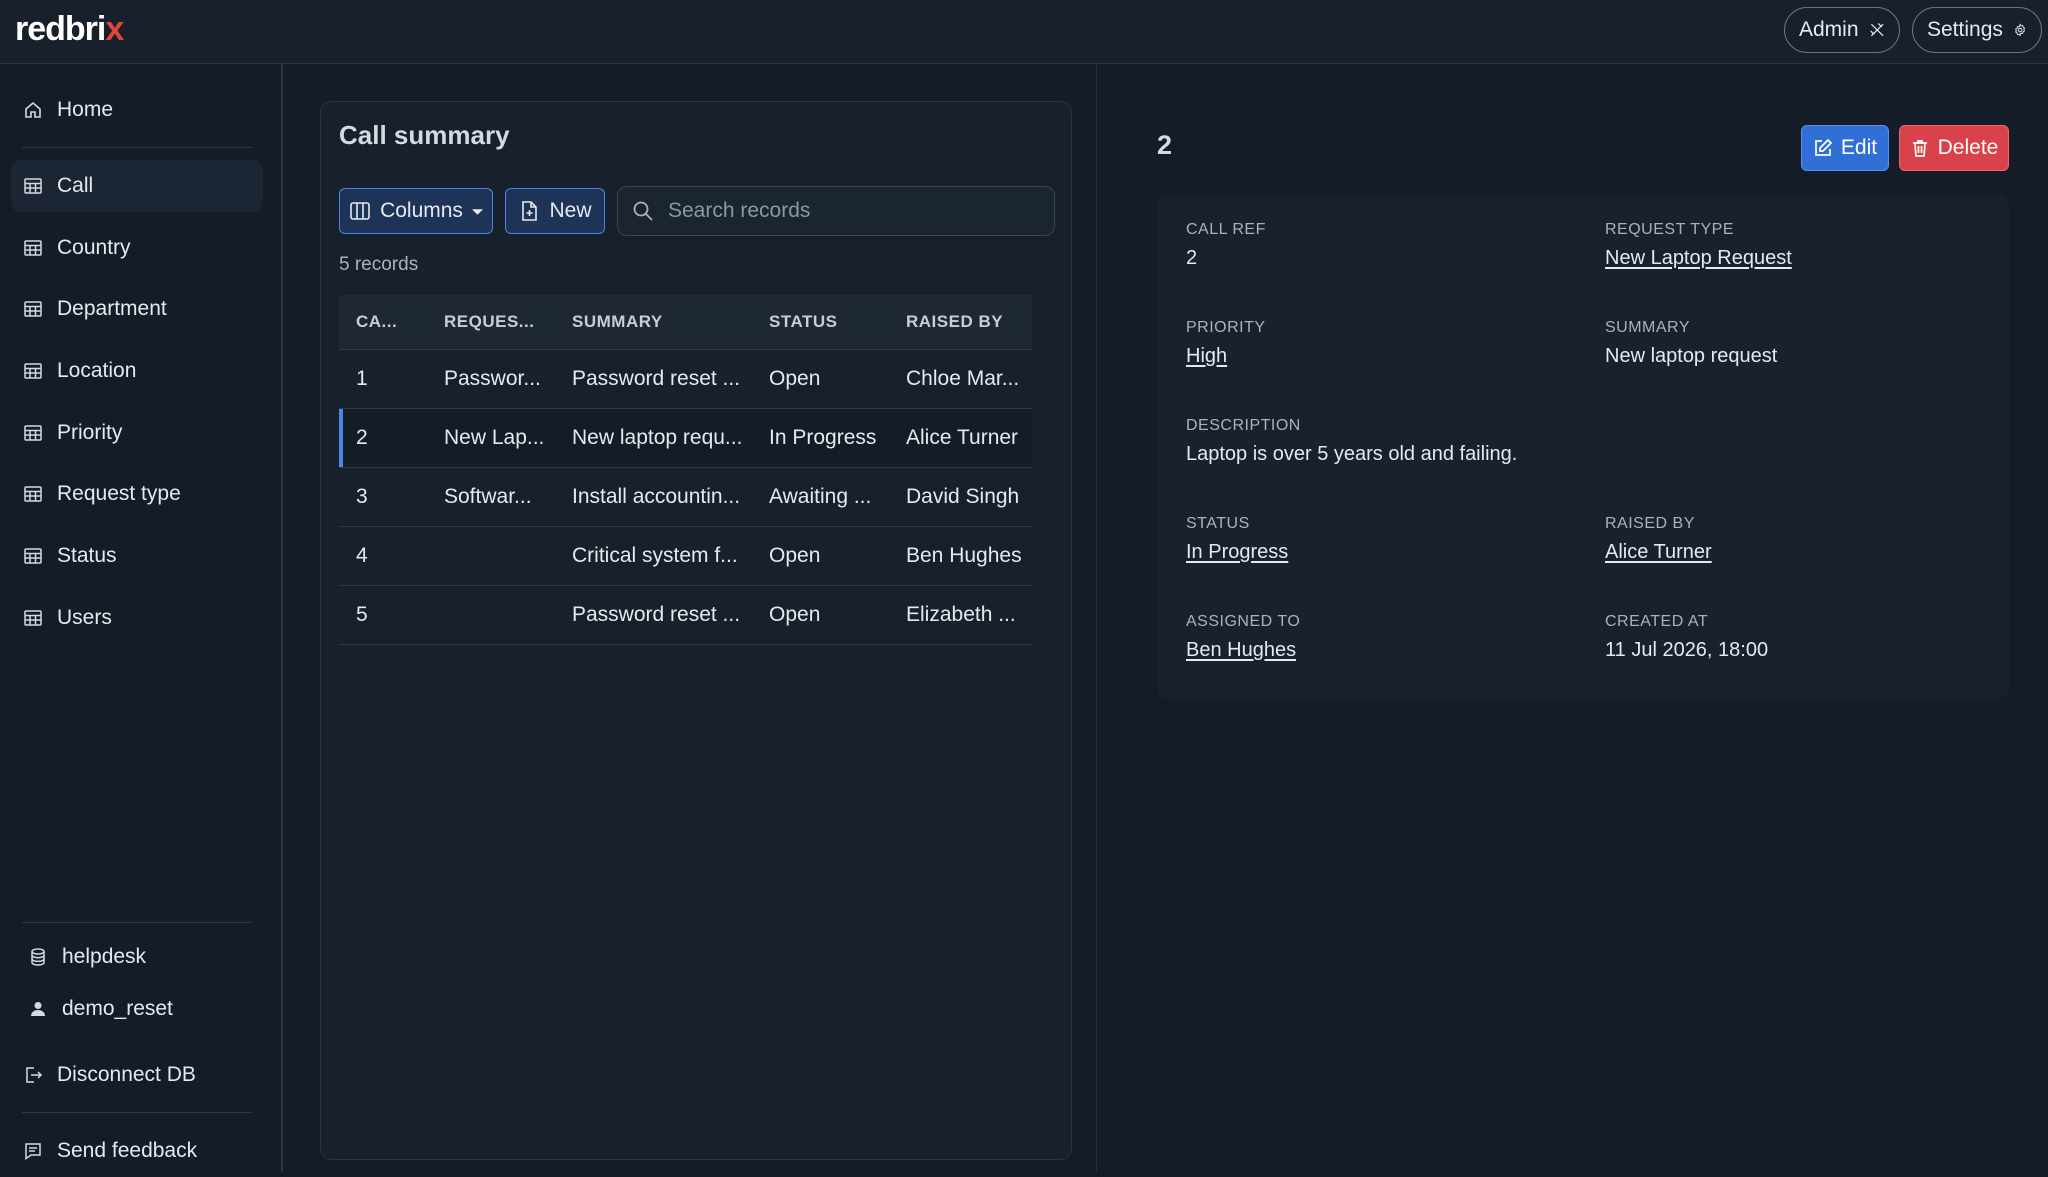 The width and height of the screenshot is (2048, 1177). I want to click on admin-button: Admin, so click(1842, 30).